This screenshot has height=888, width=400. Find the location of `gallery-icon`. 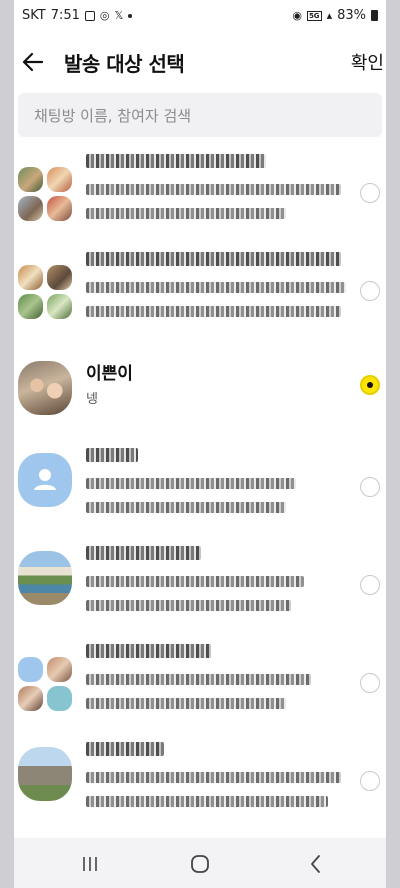

gallery-icon is located at coordinates (89, 15).